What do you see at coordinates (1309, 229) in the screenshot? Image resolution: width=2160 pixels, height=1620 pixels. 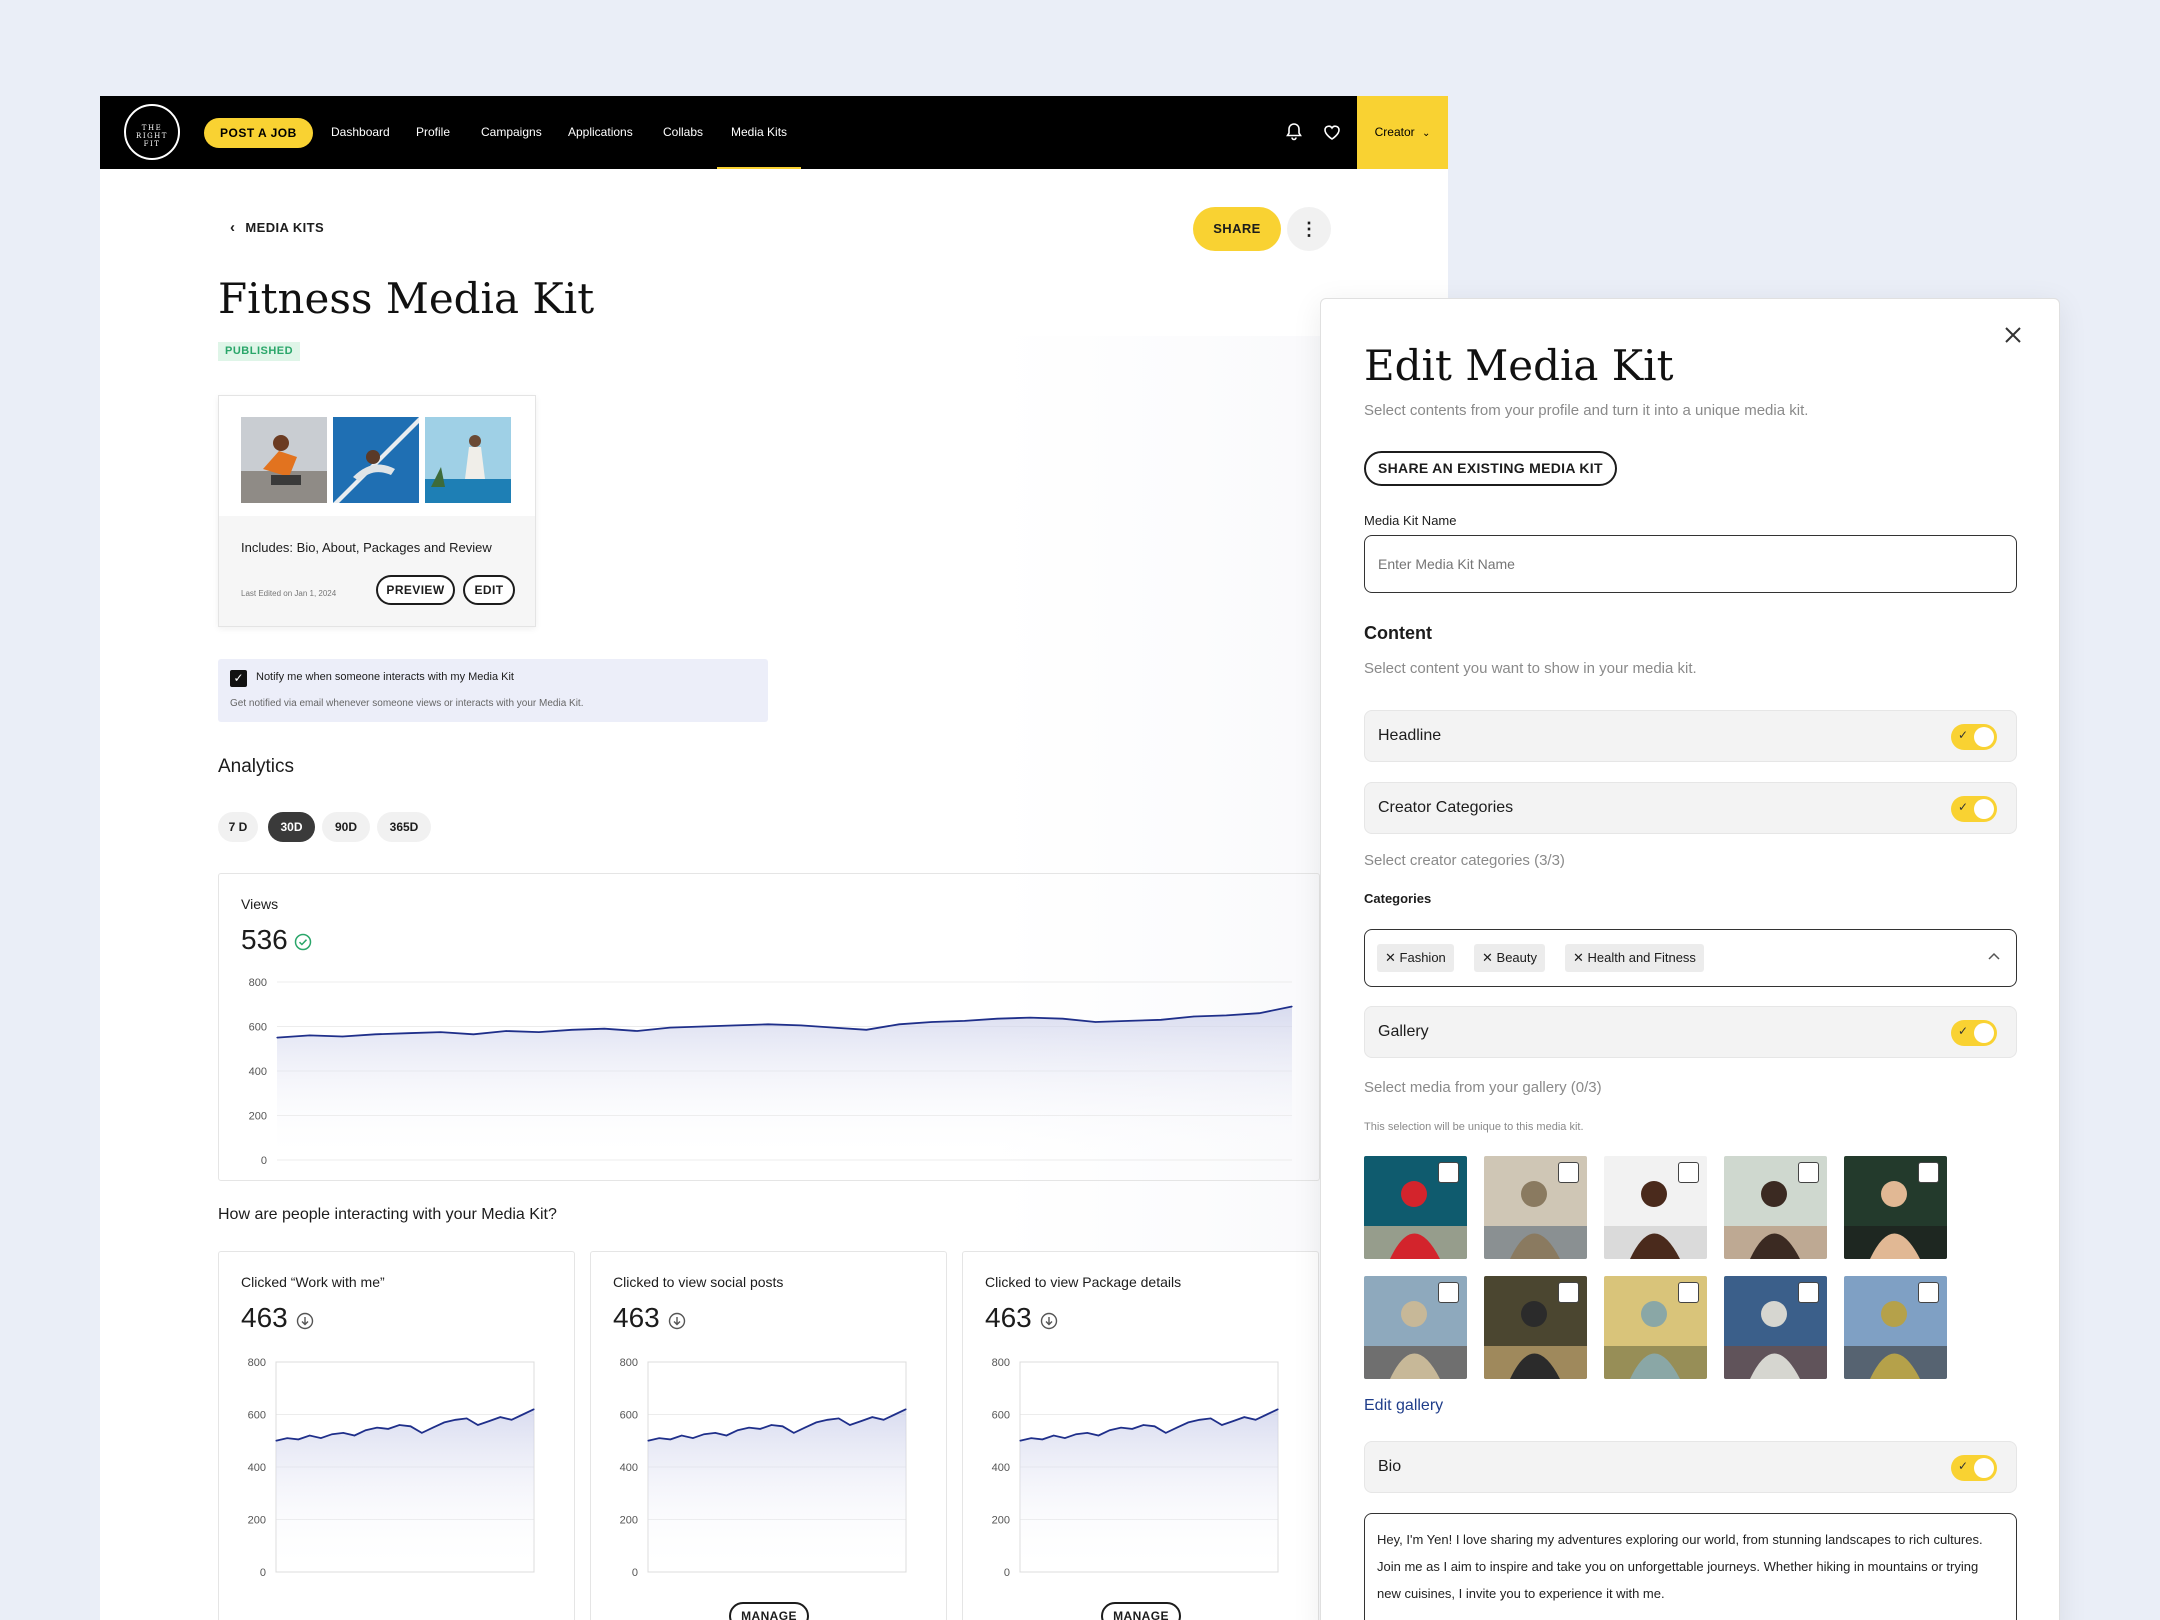 I see `more-options-icon: ⋮` at bounding box center [1309, 229].